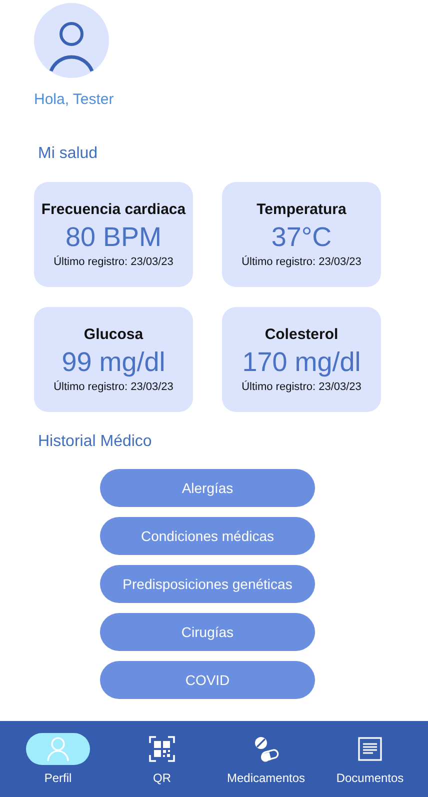 Image resolution: width=428 pixels, height=797 pixels. Describe the element at coordinates (207, 536) in the screenshot. I see `history-button: Condiciones médicas` at that location.